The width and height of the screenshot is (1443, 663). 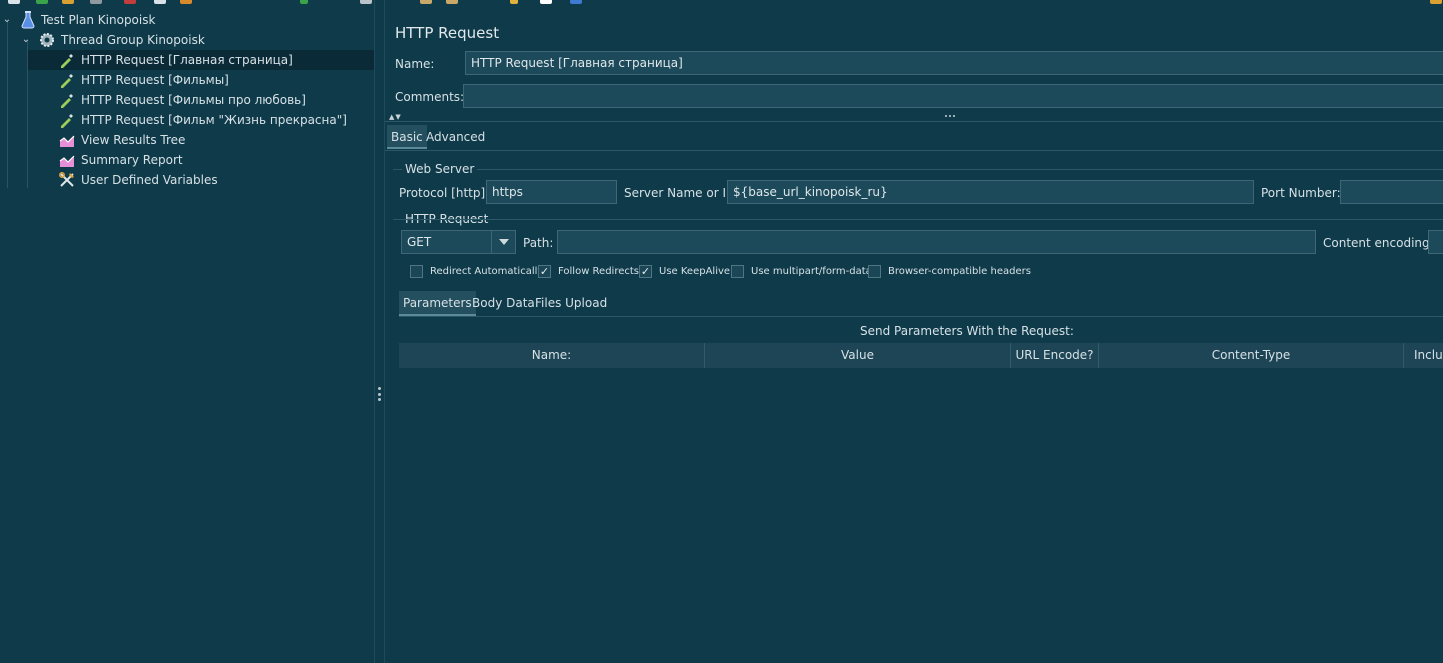 What do you see at coordinates (936, 242) in the screenshot?
I see `path-field` at bounding box center [936, 242].